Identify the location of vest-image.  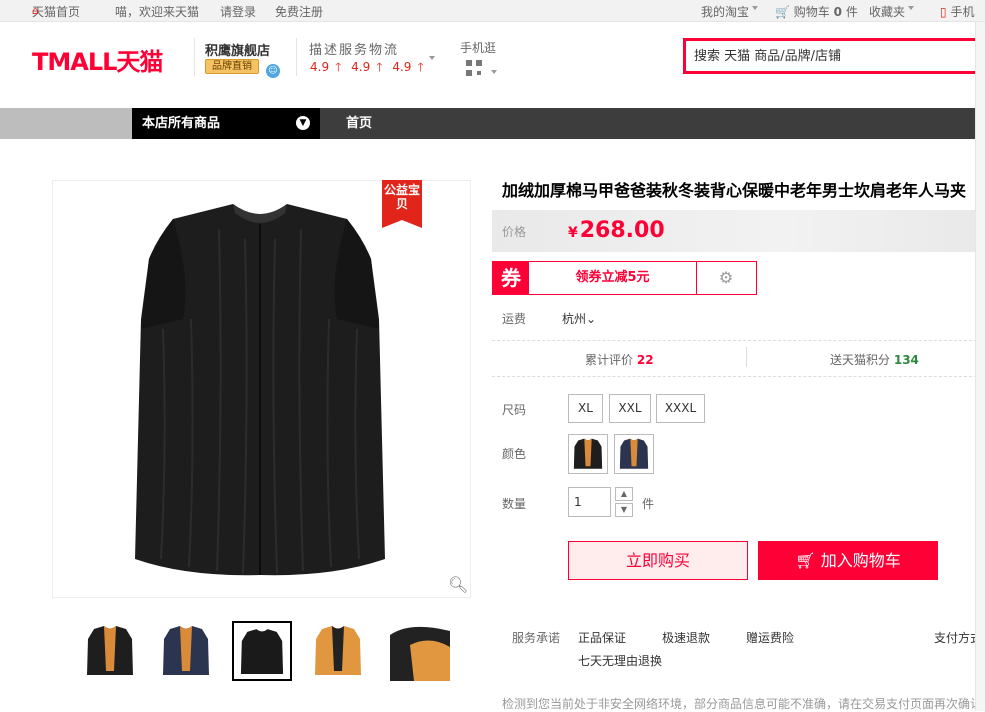
(260, 390).